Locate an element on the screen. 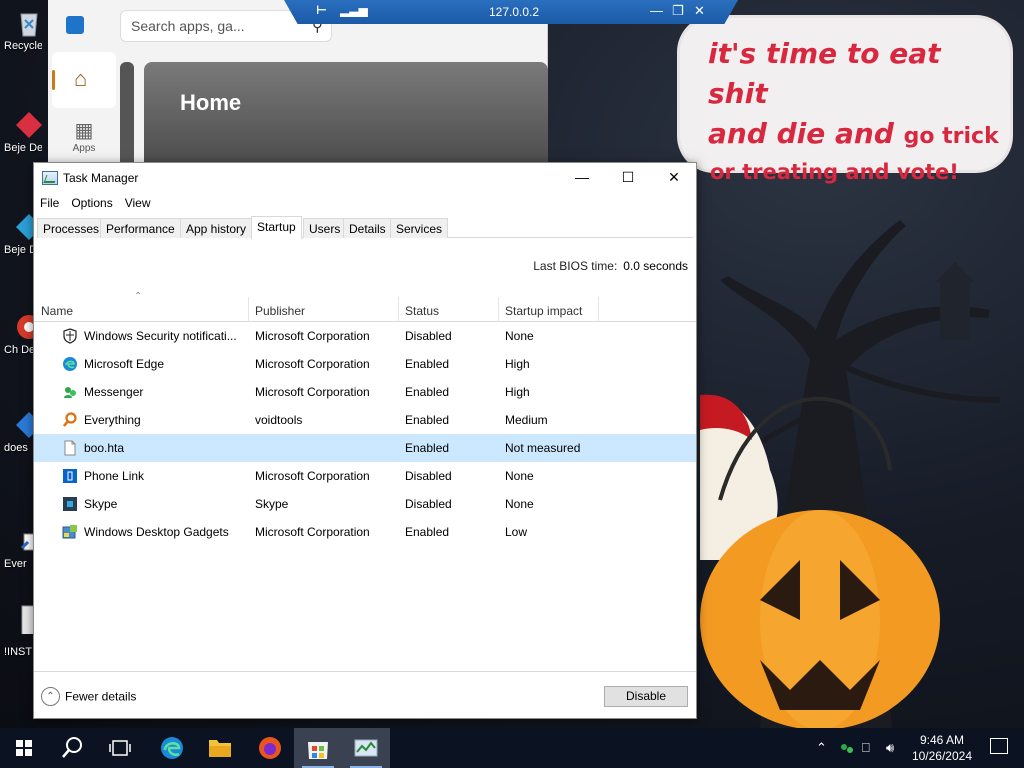  menu-file: File is located at coordinates (49, 201).